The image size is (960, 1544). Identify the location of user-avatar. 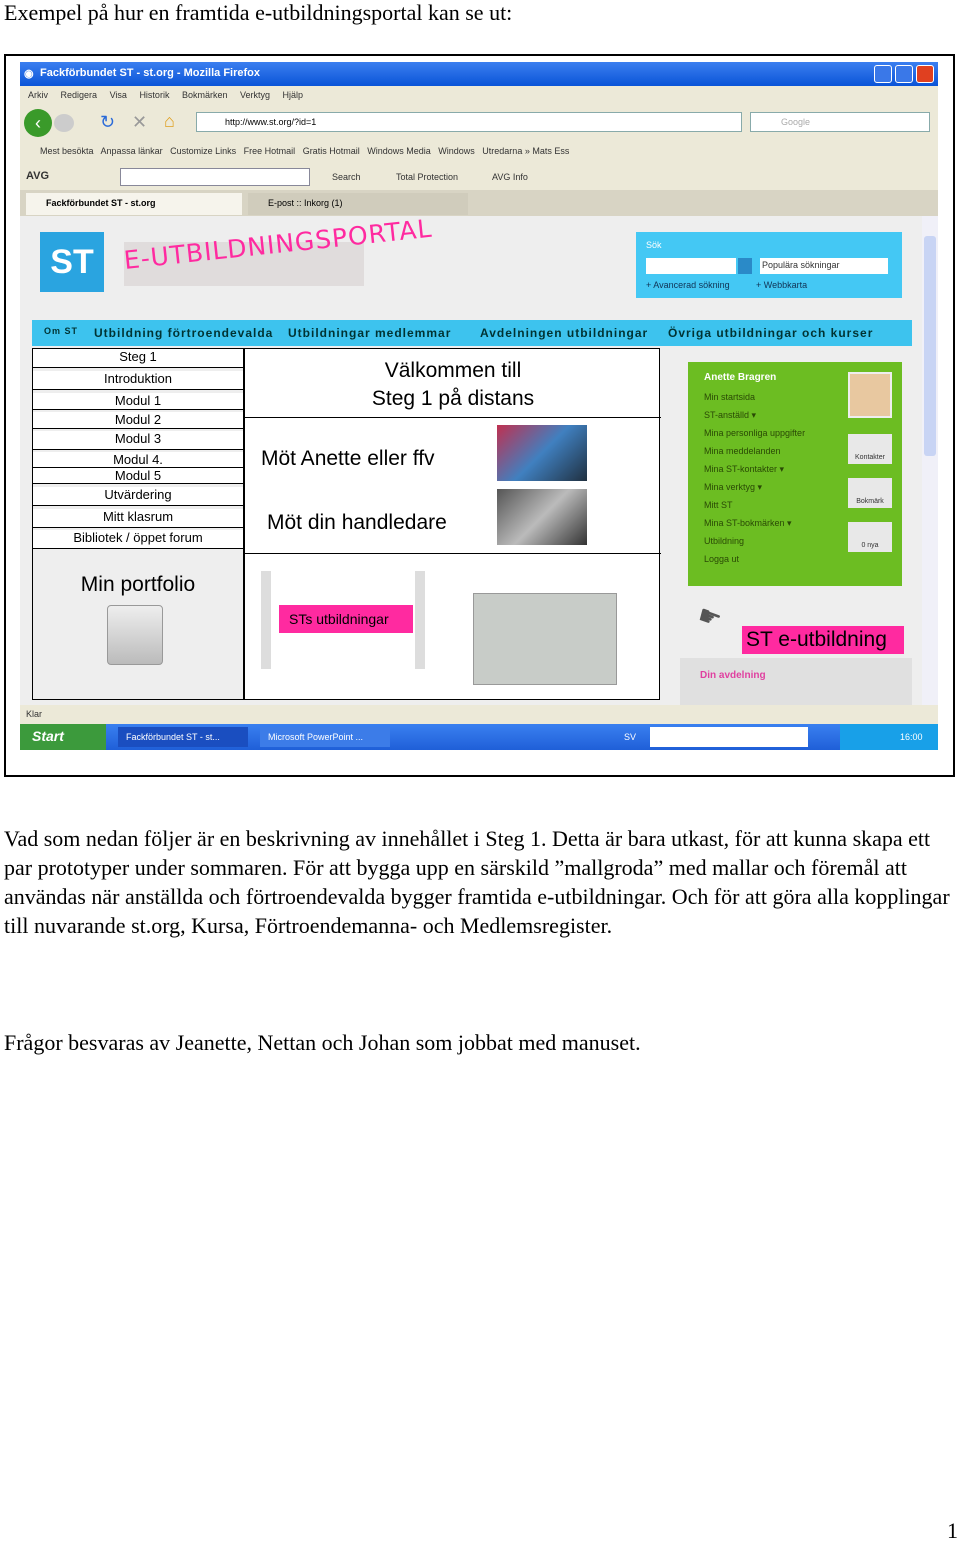
(870, 395).